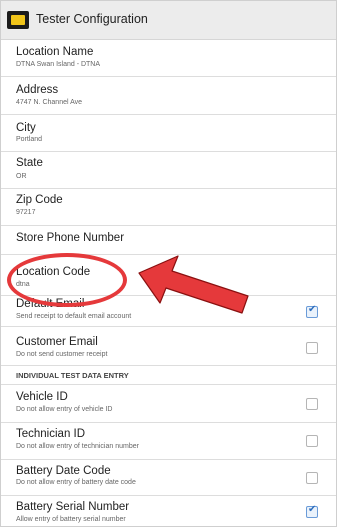 The height and width of the screenshot is (527, 337). What do you see at coordinates (71, 519) in the screenshot?
I see `setting-description: Allow entry of battery serial number` at bounding box center [71, 519].